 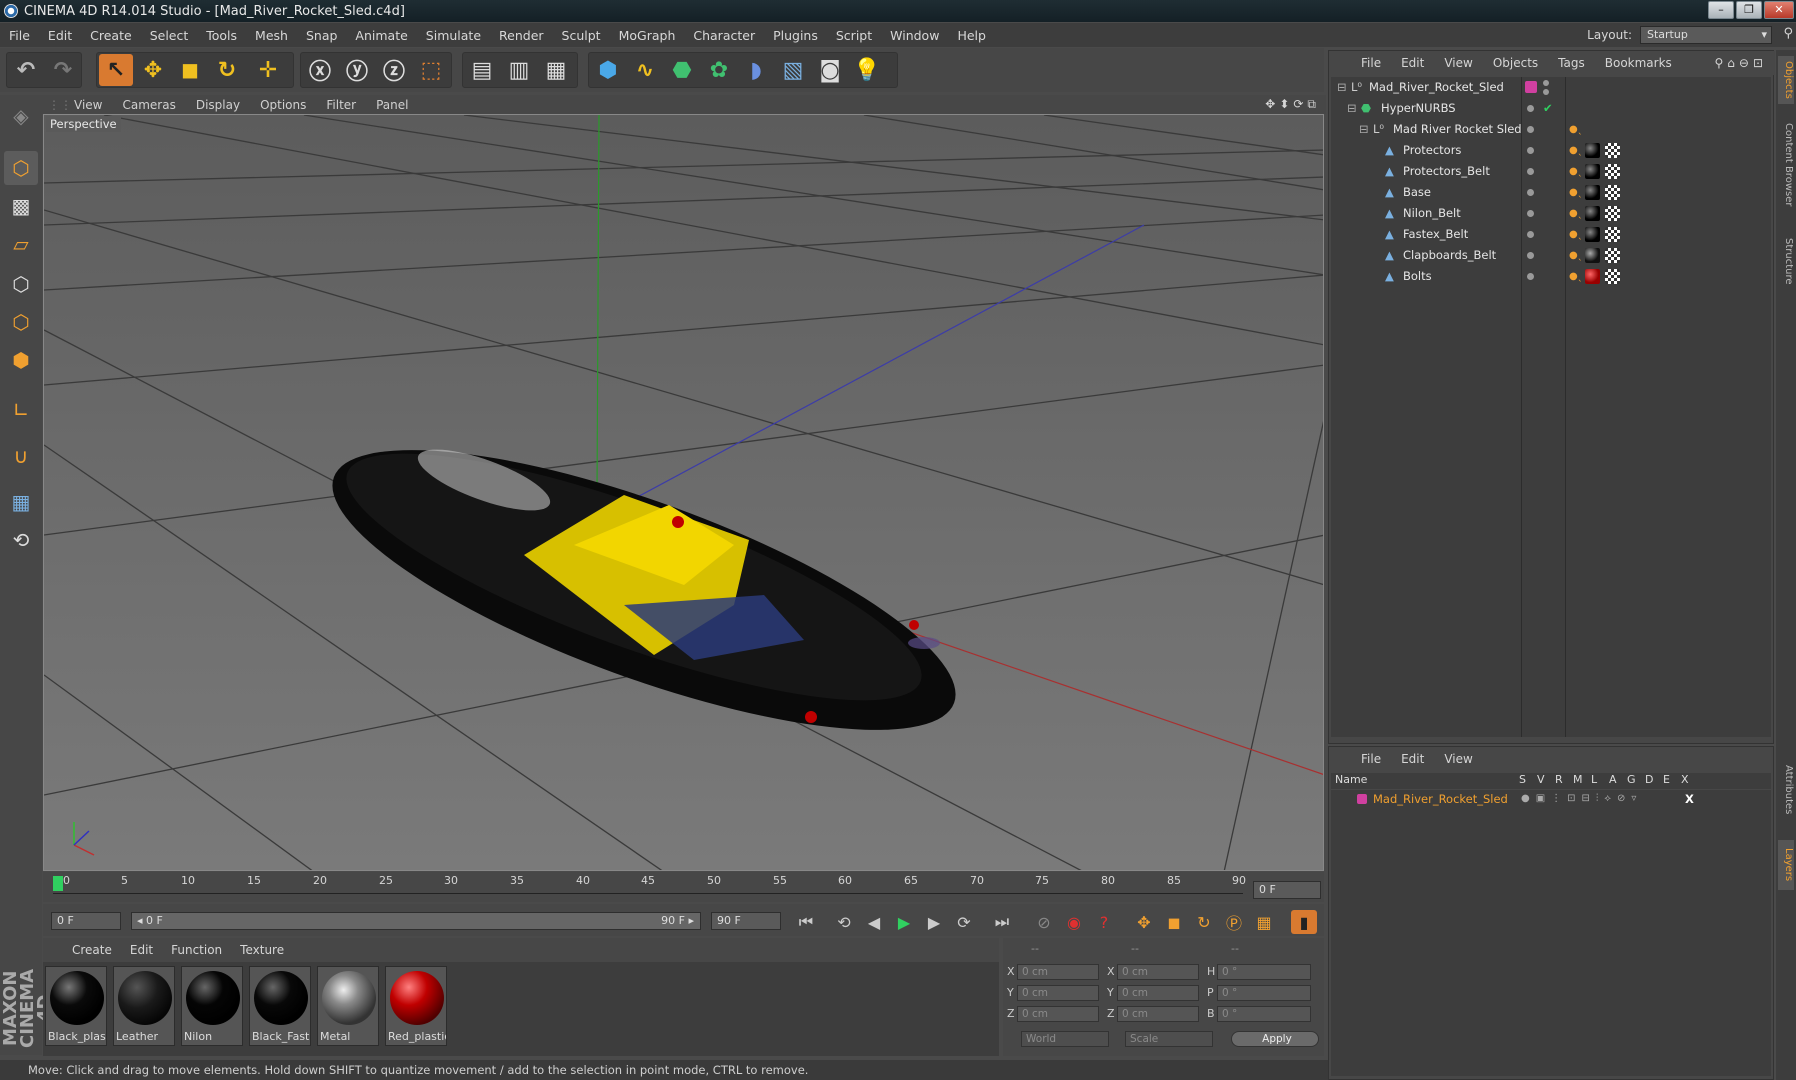 I want to click on live-selection-icon: ↖, so click(x=116, y=70).